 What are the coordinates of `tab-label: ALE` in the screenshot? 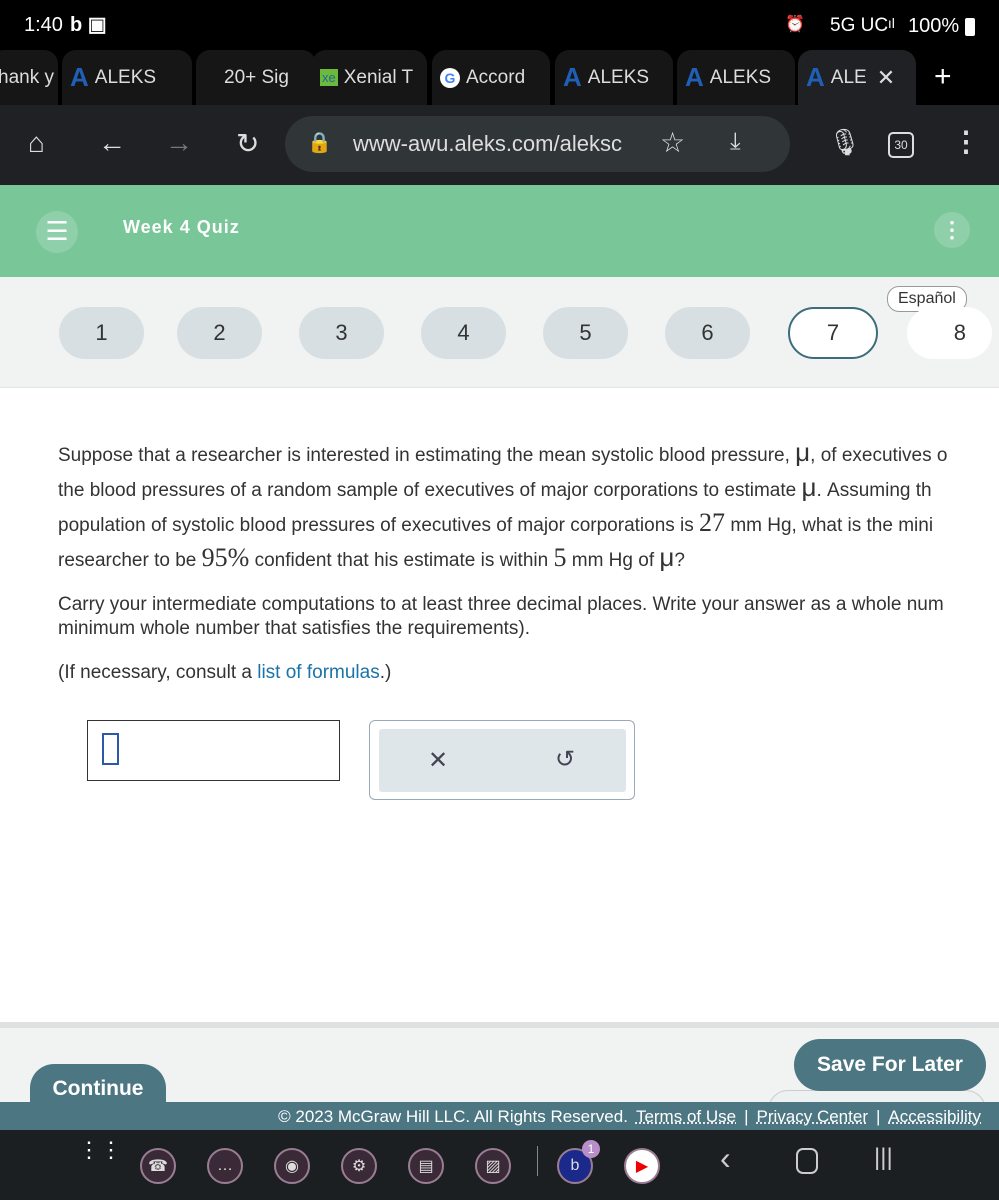 It's located at (848, 77).